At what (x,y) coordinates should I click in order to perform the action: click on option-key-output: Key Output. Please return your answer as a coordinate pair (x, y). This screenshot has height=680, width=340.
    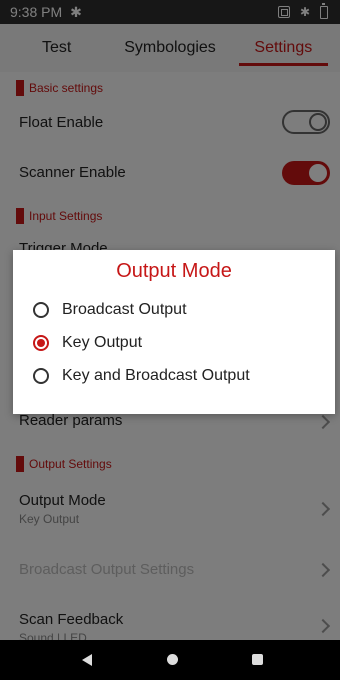
    Looking at the image, I should click on (87, 343).